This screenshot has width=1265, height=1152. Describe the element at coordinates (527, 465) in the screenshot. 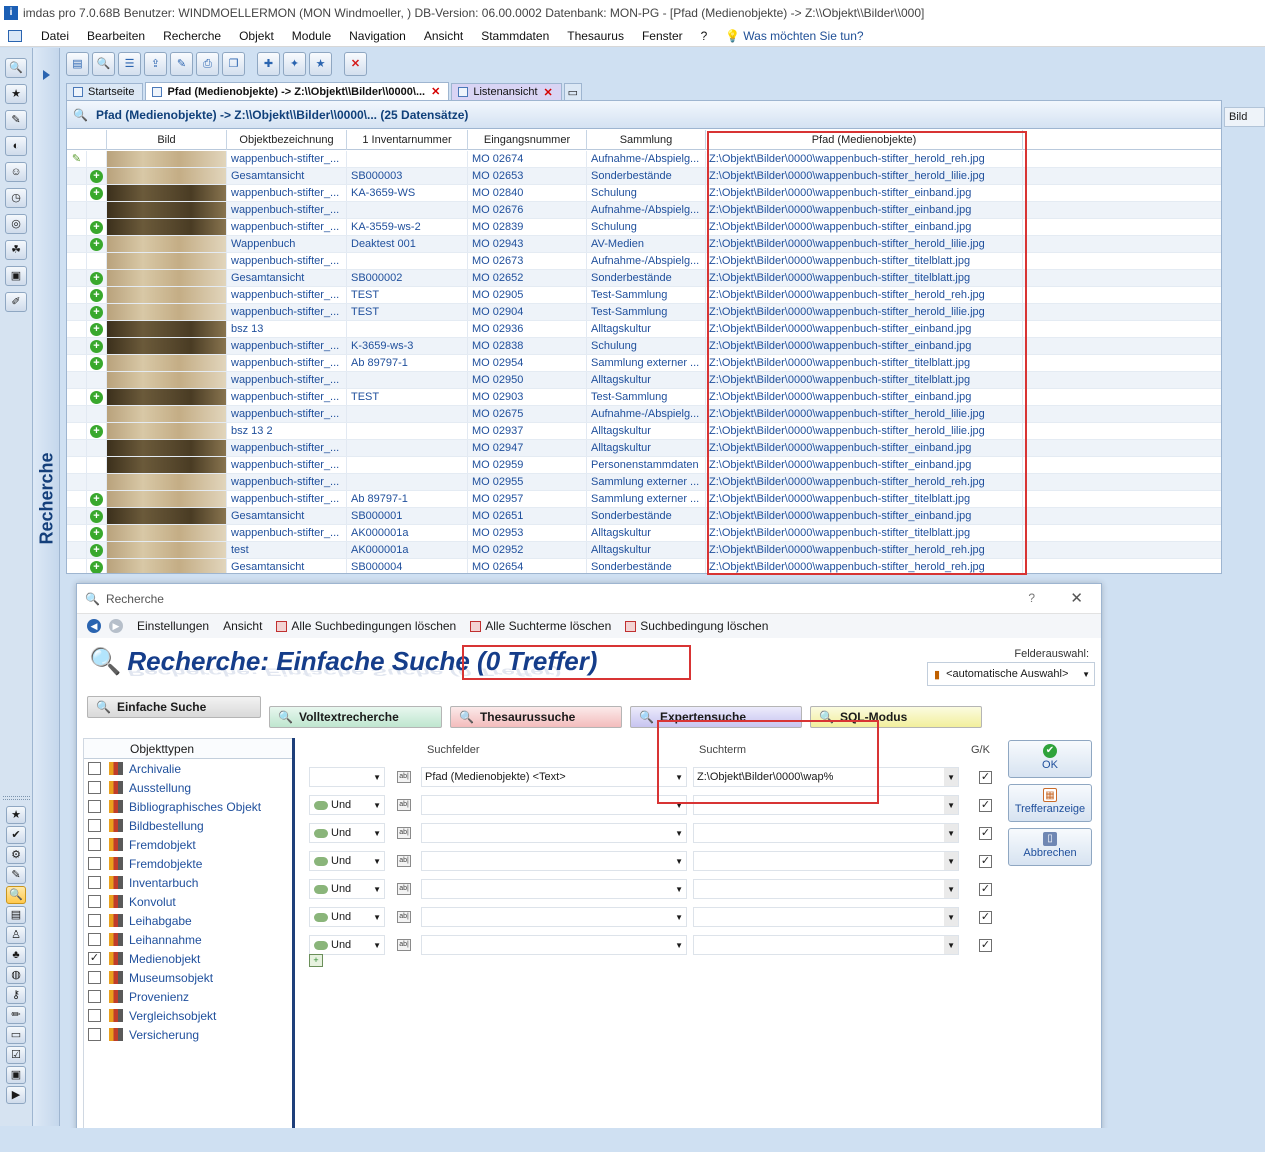

I see `cell-eingangsnummer: MO 02959` at that location.